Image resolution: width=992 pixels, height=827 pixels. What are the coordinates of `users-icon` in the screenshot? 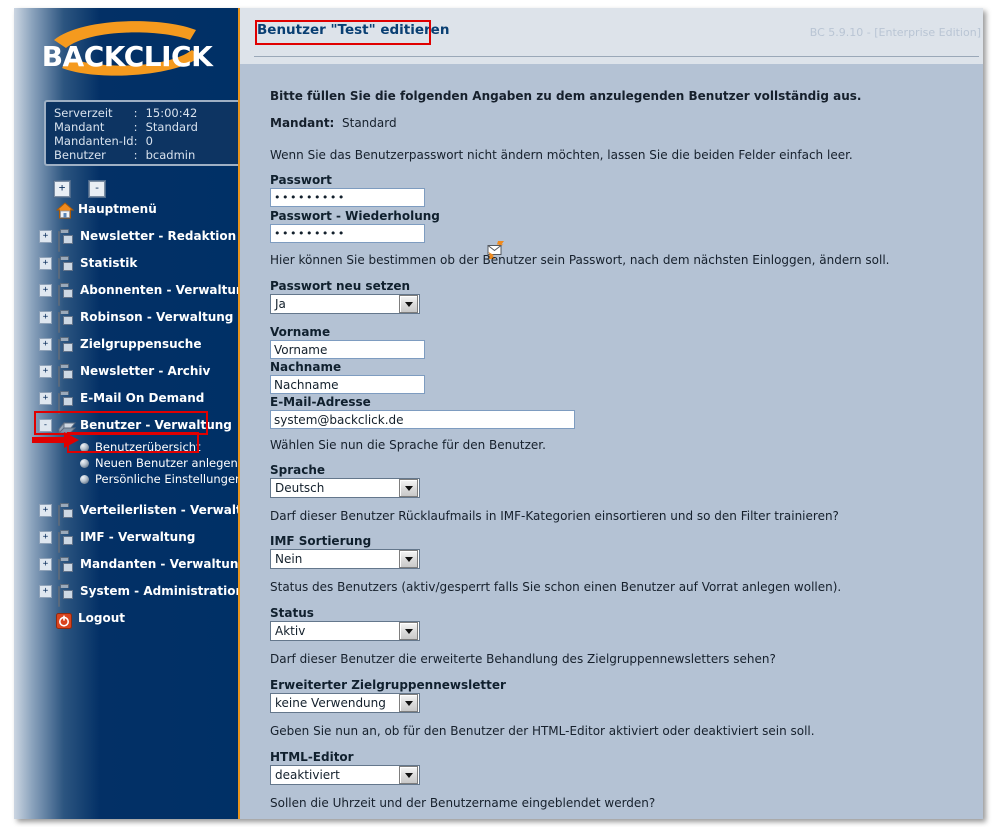 It's located at (67, 426).